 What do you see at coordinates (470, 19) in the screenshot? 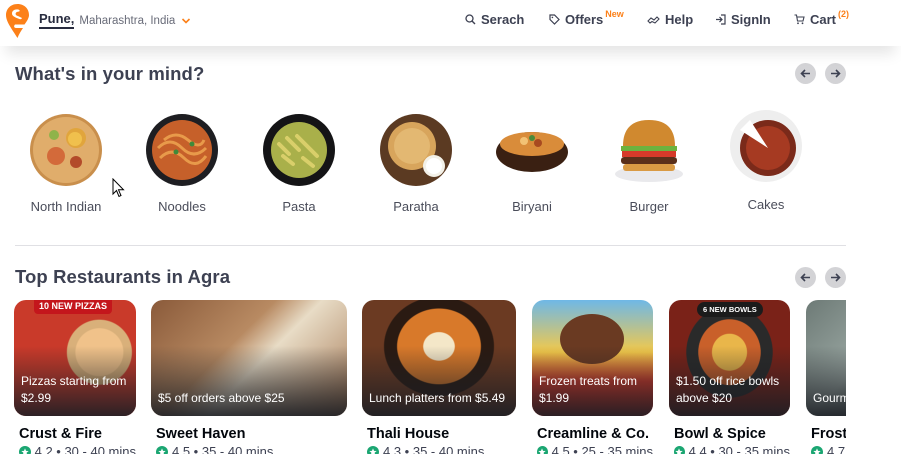
I see `search-icon` at bounding box center [470, 19].